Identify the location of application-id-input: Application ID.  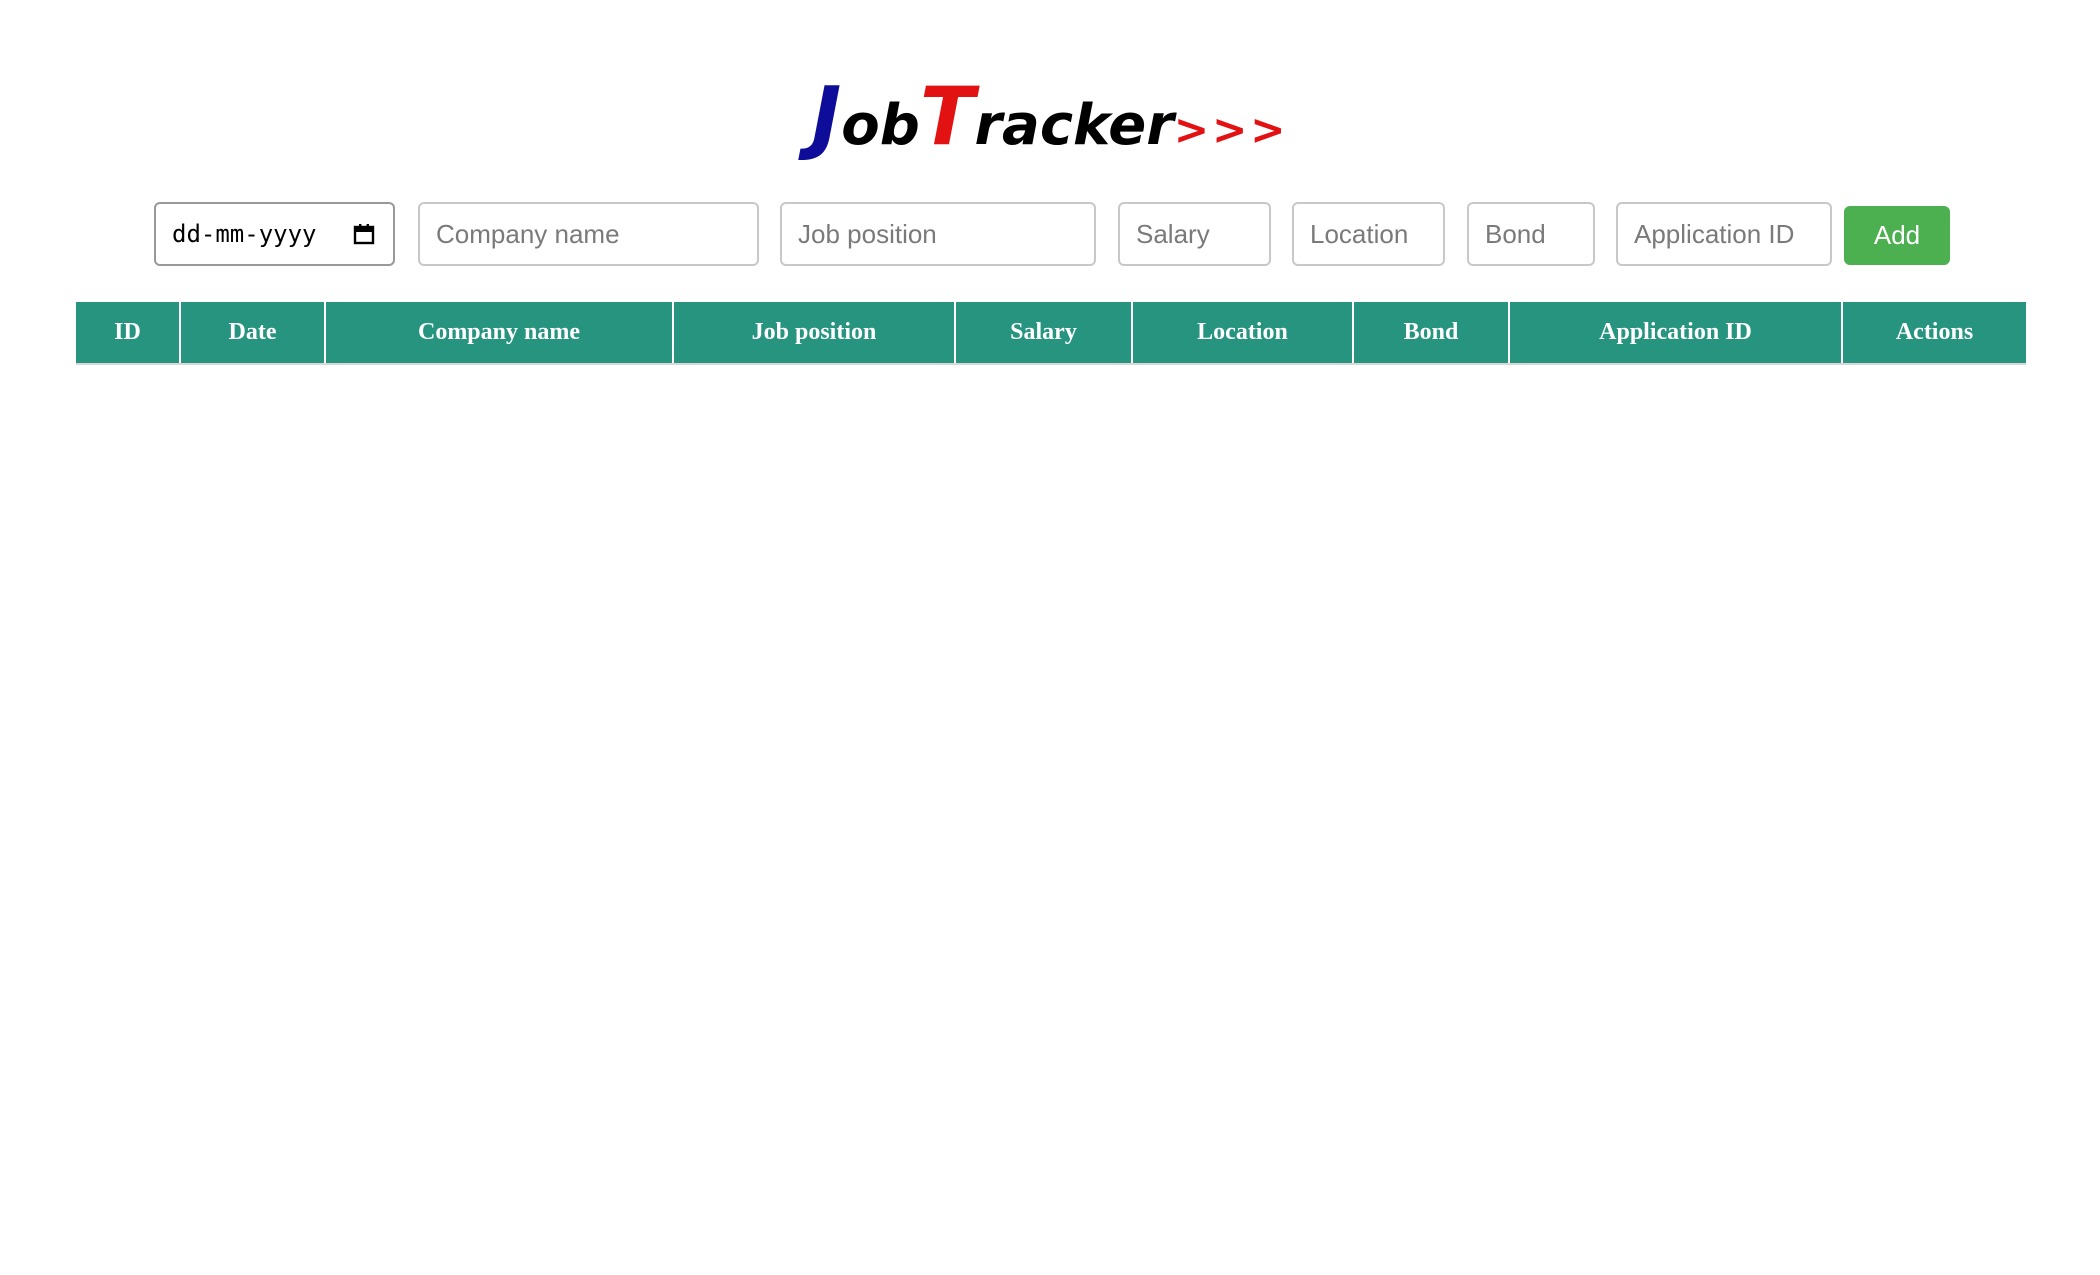
(1724, 234).